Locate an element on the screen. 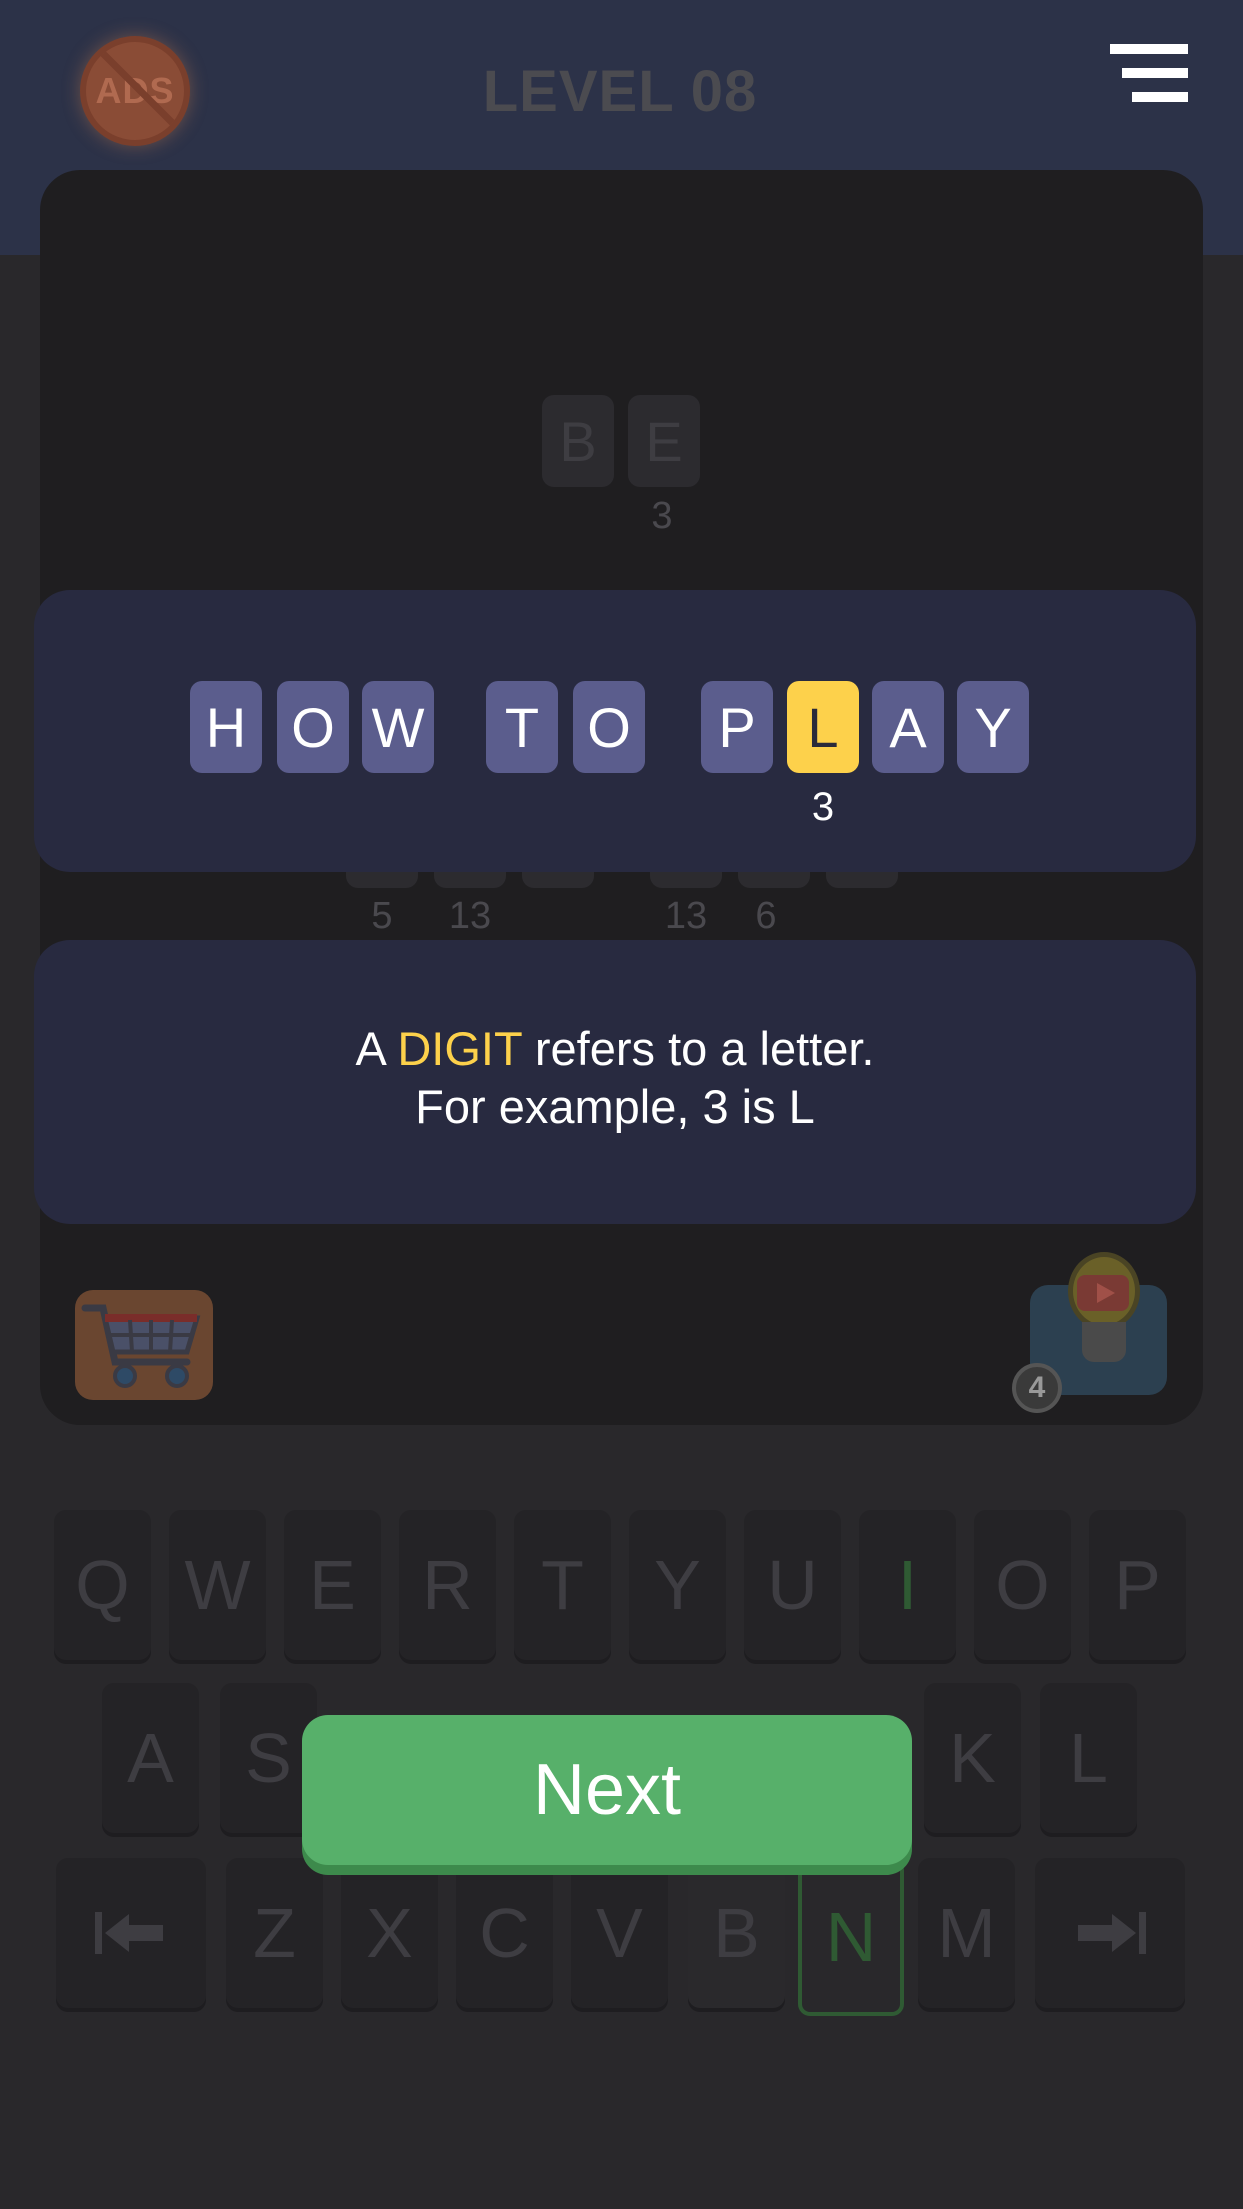 The height and width of the screenshot is (2209, 1243). forward-arrow-icon is located at coordinates (1112, 1933).